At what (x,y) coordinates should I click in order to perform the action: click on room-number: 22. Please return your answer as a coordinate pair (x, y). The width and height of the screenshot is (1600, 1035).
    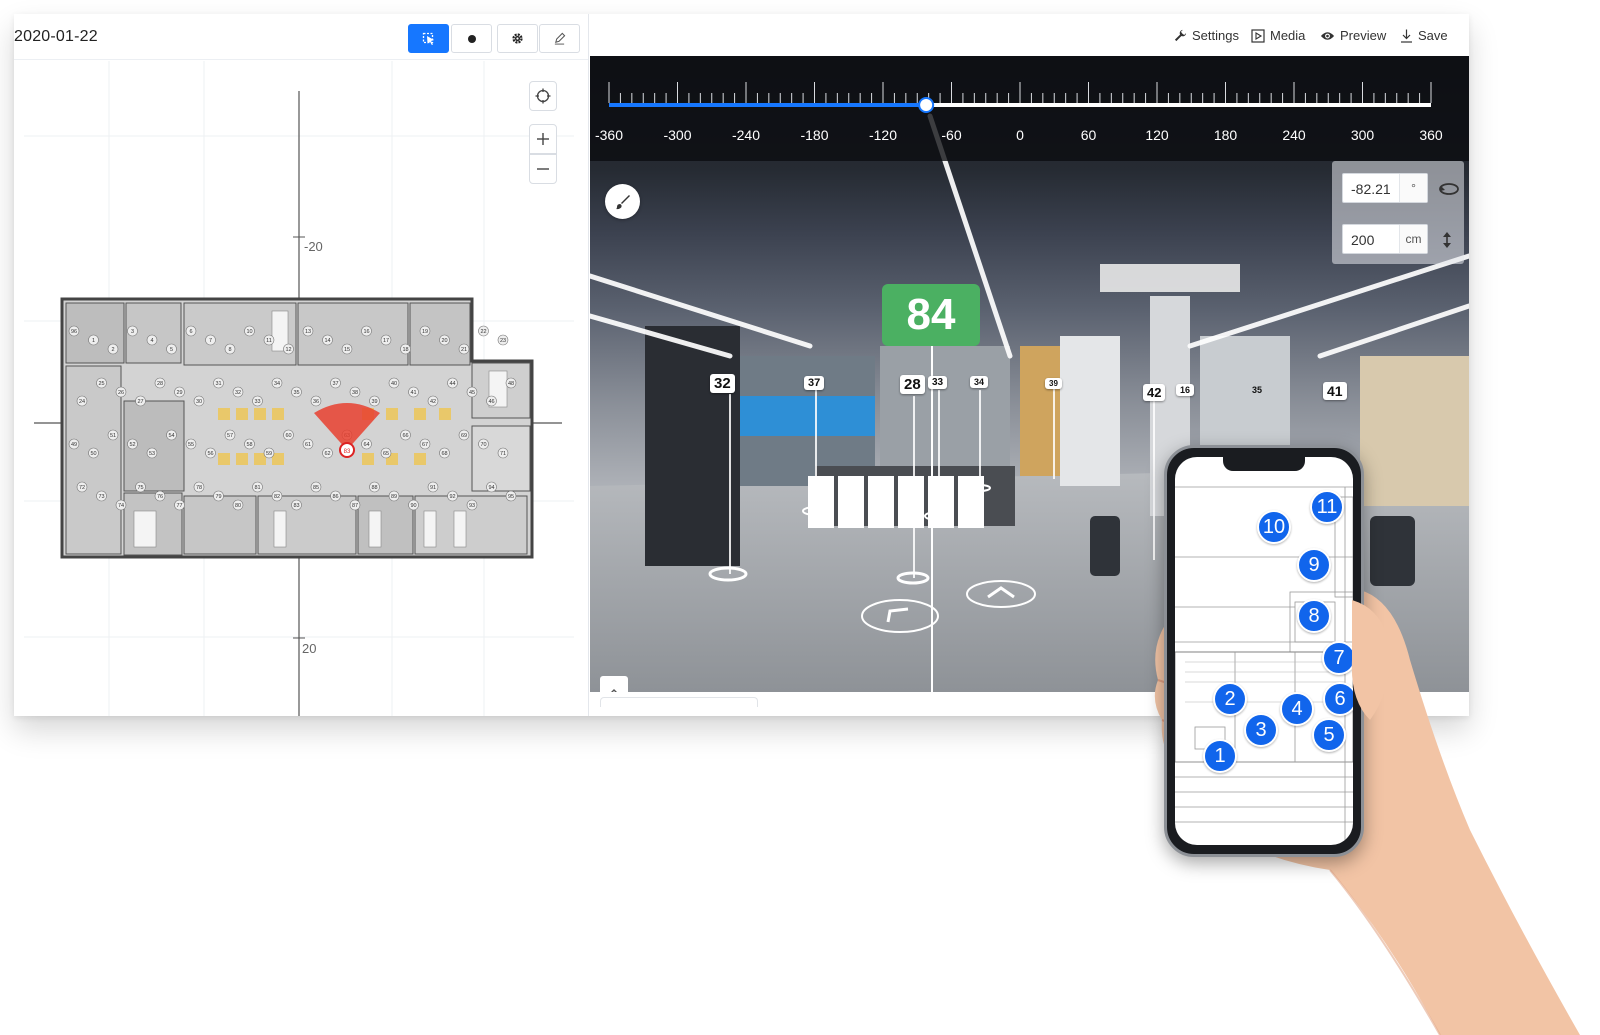
    Looking at the image, I should click on (483, 332).